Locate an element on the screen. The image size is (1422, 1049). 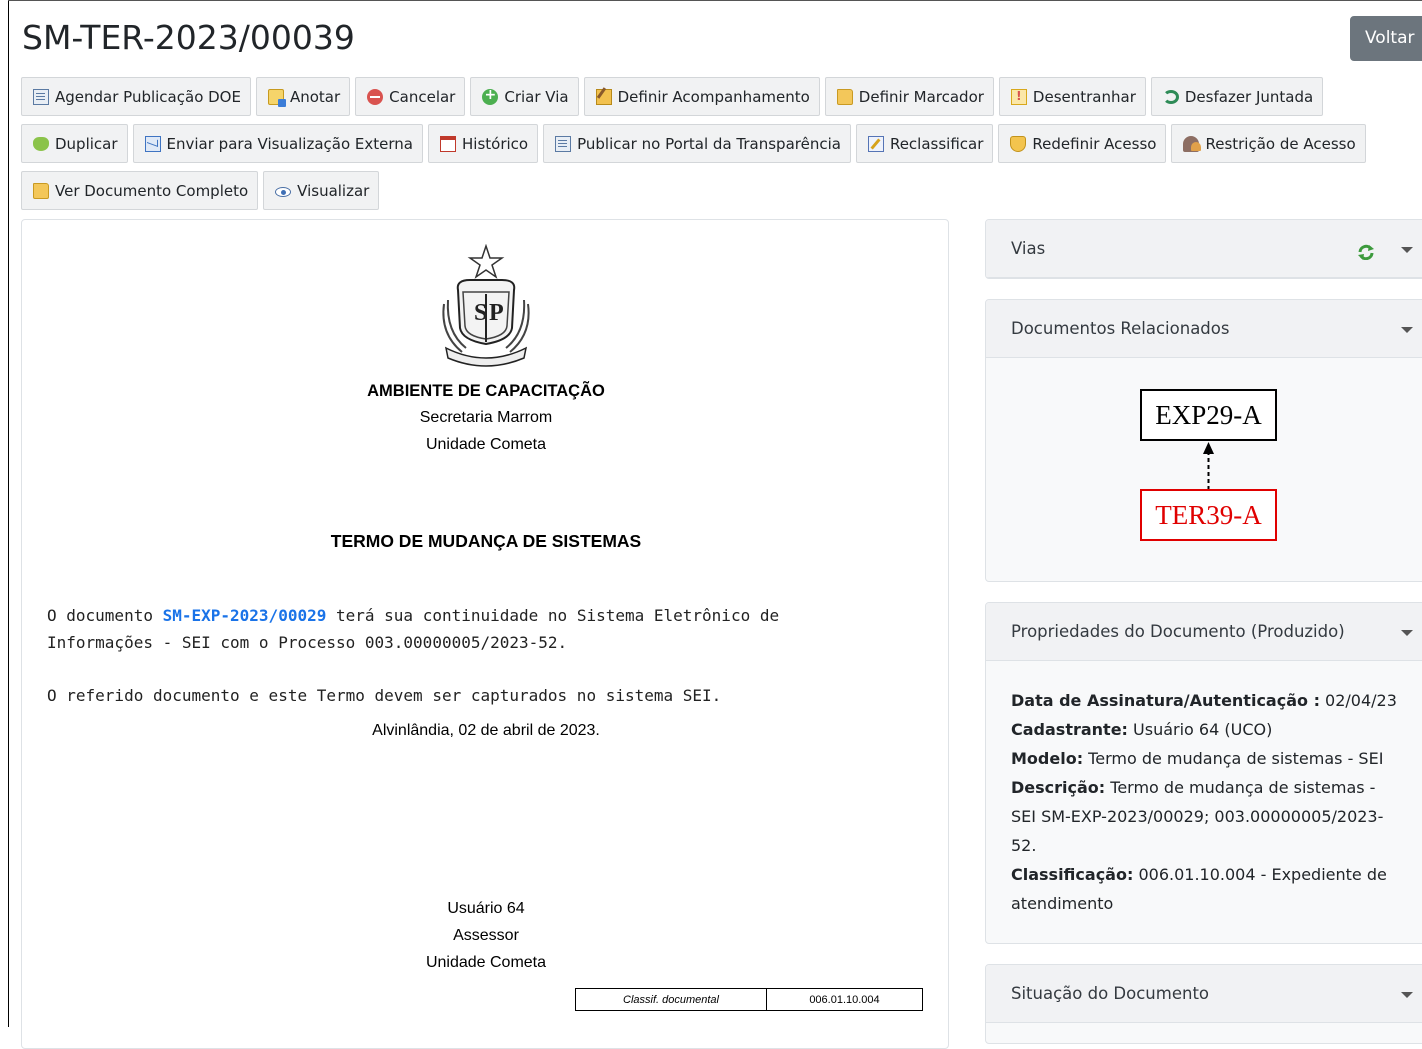
publish-transparency-label: Publicar no Portal da Transparência is located at coordinates (709, 143).